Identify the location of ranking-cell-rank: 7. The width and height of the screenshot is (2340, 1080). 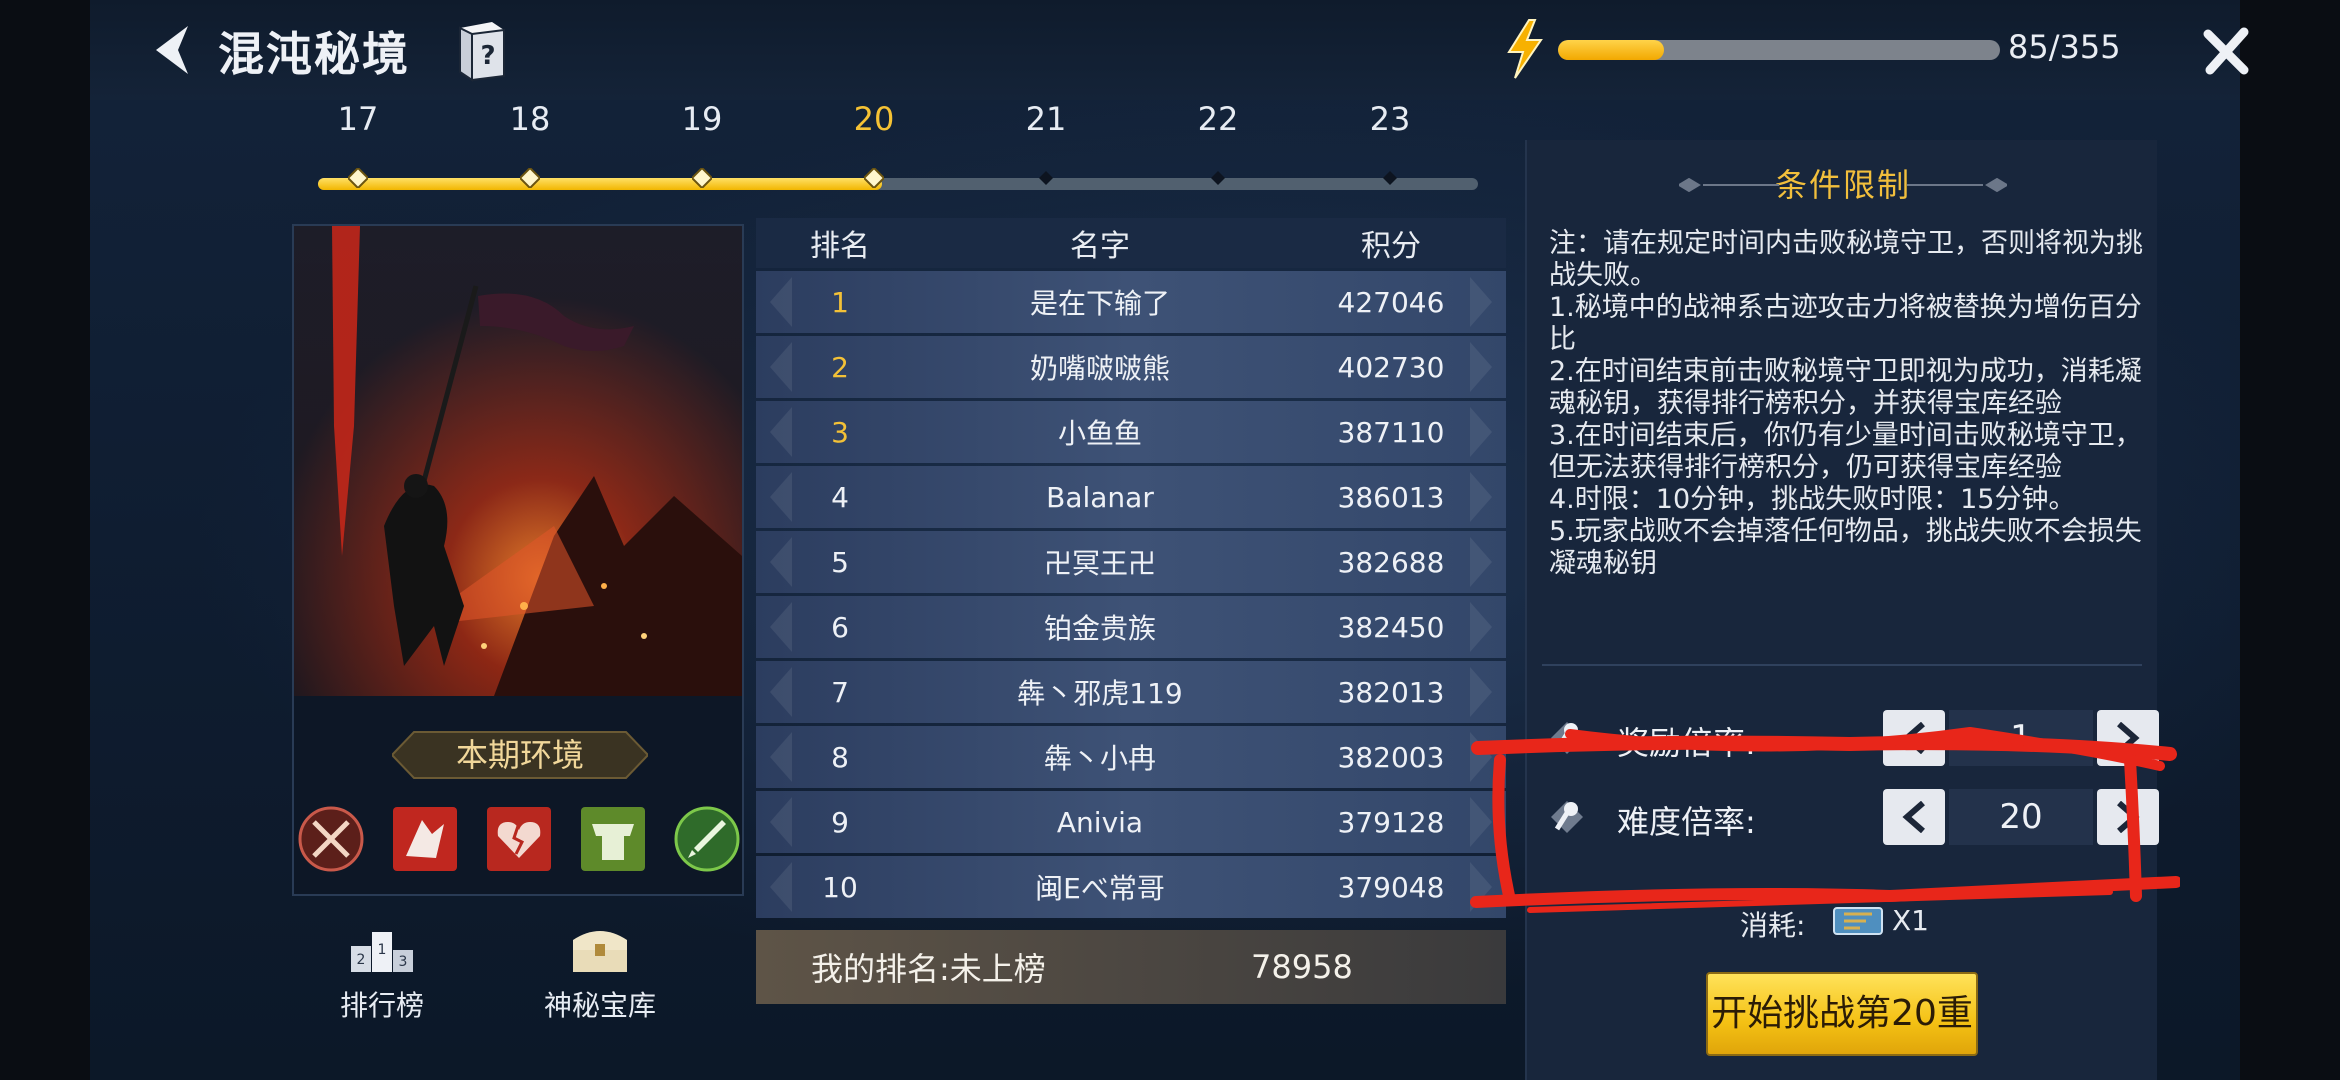
(840, 692).